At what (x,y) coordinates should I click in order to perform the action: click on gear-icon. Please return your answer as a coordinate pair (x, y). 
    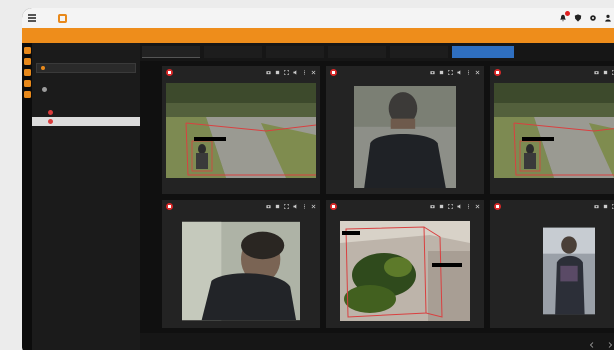
    Looking at the image, I should click on (593, 18).